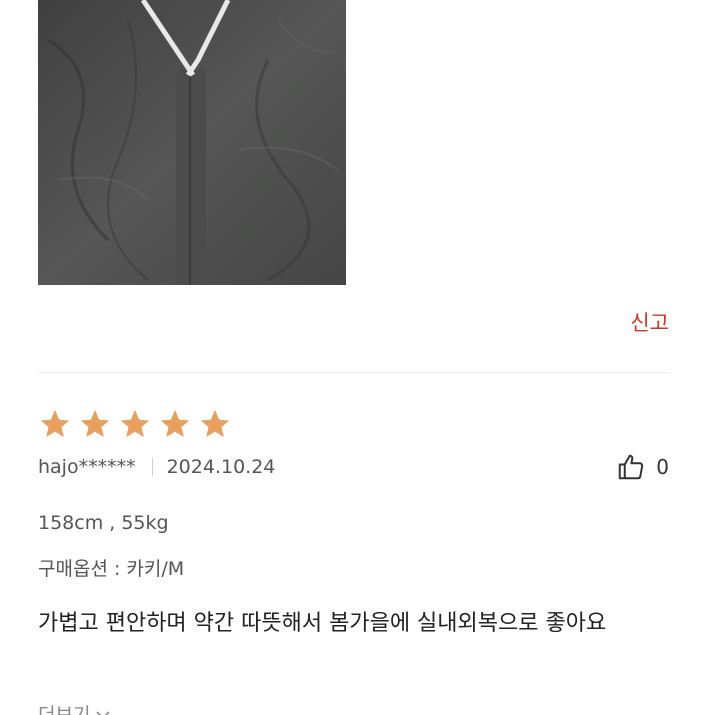 This screenshot has width=715, height=715. Describe the element at coordinates (649, 322) in the screenshot. I see `report-button: 신고` at that location.